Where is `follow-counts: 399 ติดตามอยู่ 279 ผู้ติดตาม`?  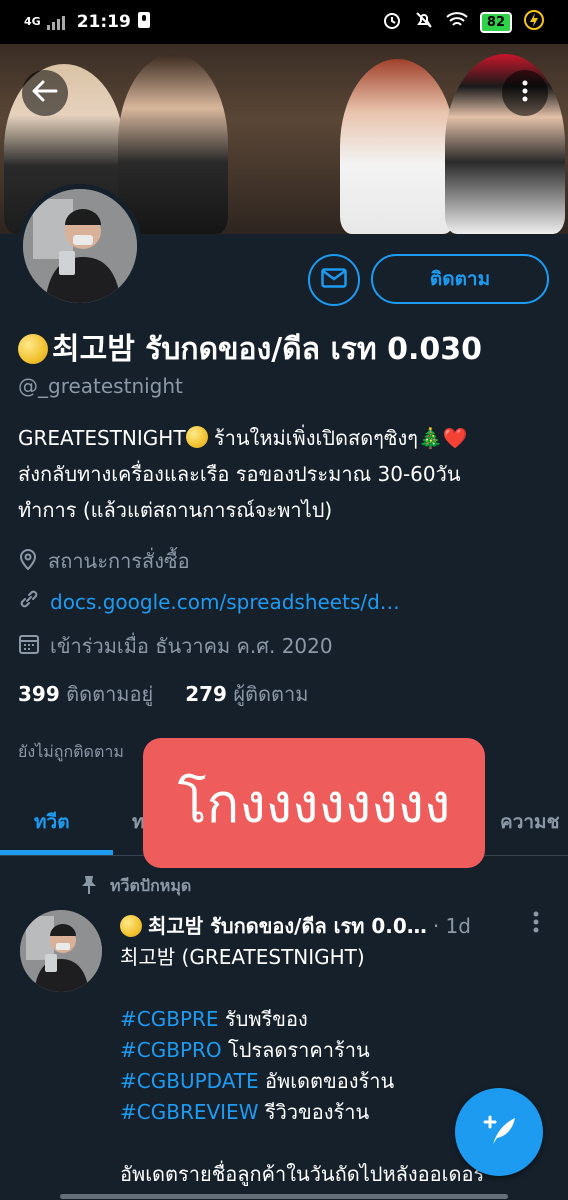
follow-counts: 399 ติดตามอยู่ 279 ผู้ติดตาม is located at coordinates (163, 694).